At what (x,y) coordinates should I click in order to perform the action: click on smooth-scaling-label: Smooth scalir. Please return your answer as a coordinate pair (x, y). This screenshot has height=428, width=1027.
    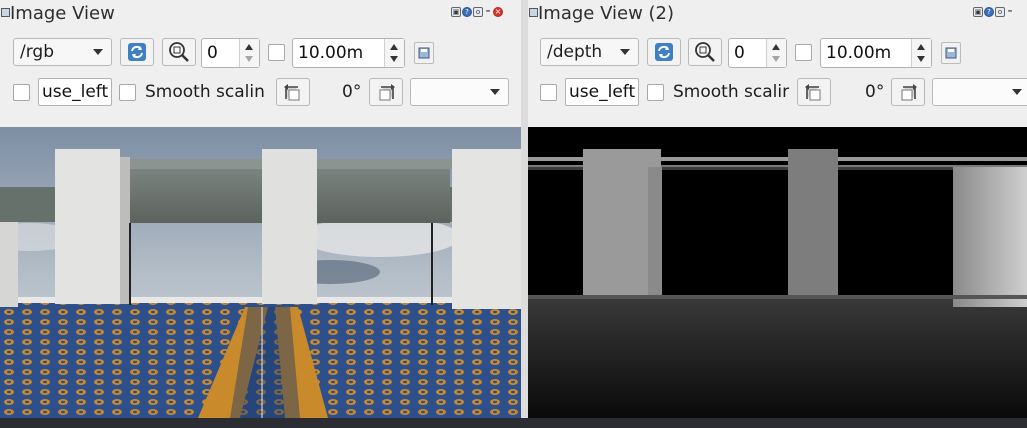
    Looking at the image, I should click on (731, 92).